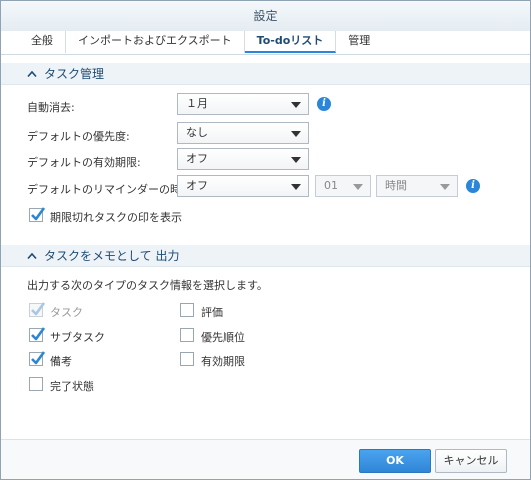 This screenshot has width=531, height=480. What do you see at coordinates (243, 159) in the screenshot?
I see `default-due-select: オフ` at bounding box center [243, 159].